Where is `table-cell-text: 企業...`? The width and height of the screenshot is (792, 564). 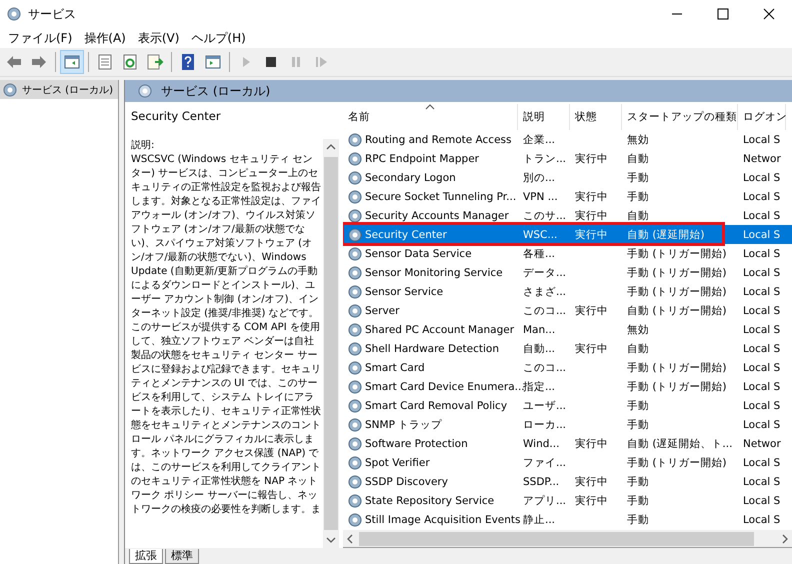
table-cell-text: 企業... is located at coordinates (539, 139).